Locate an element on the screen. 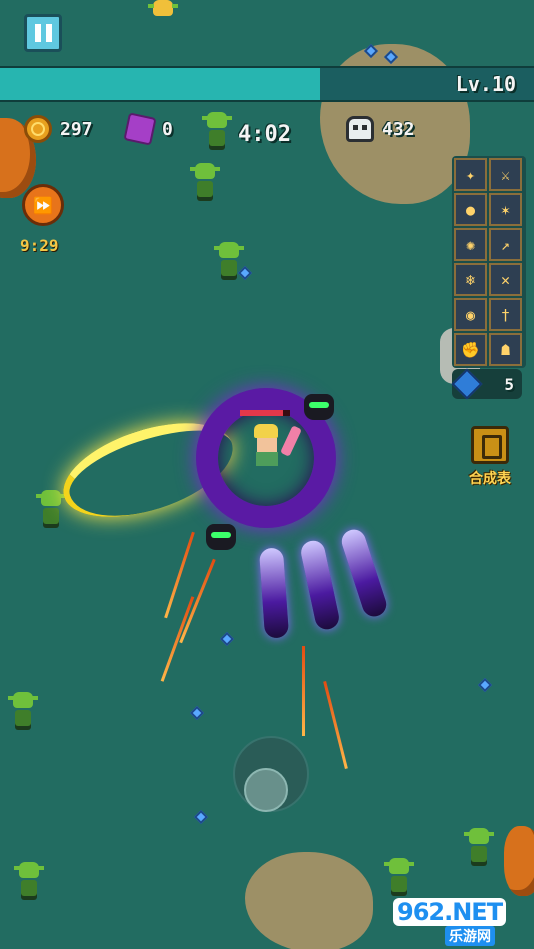  ice-shard-skill-slot: ❄ is located at coordinates (470, 279).